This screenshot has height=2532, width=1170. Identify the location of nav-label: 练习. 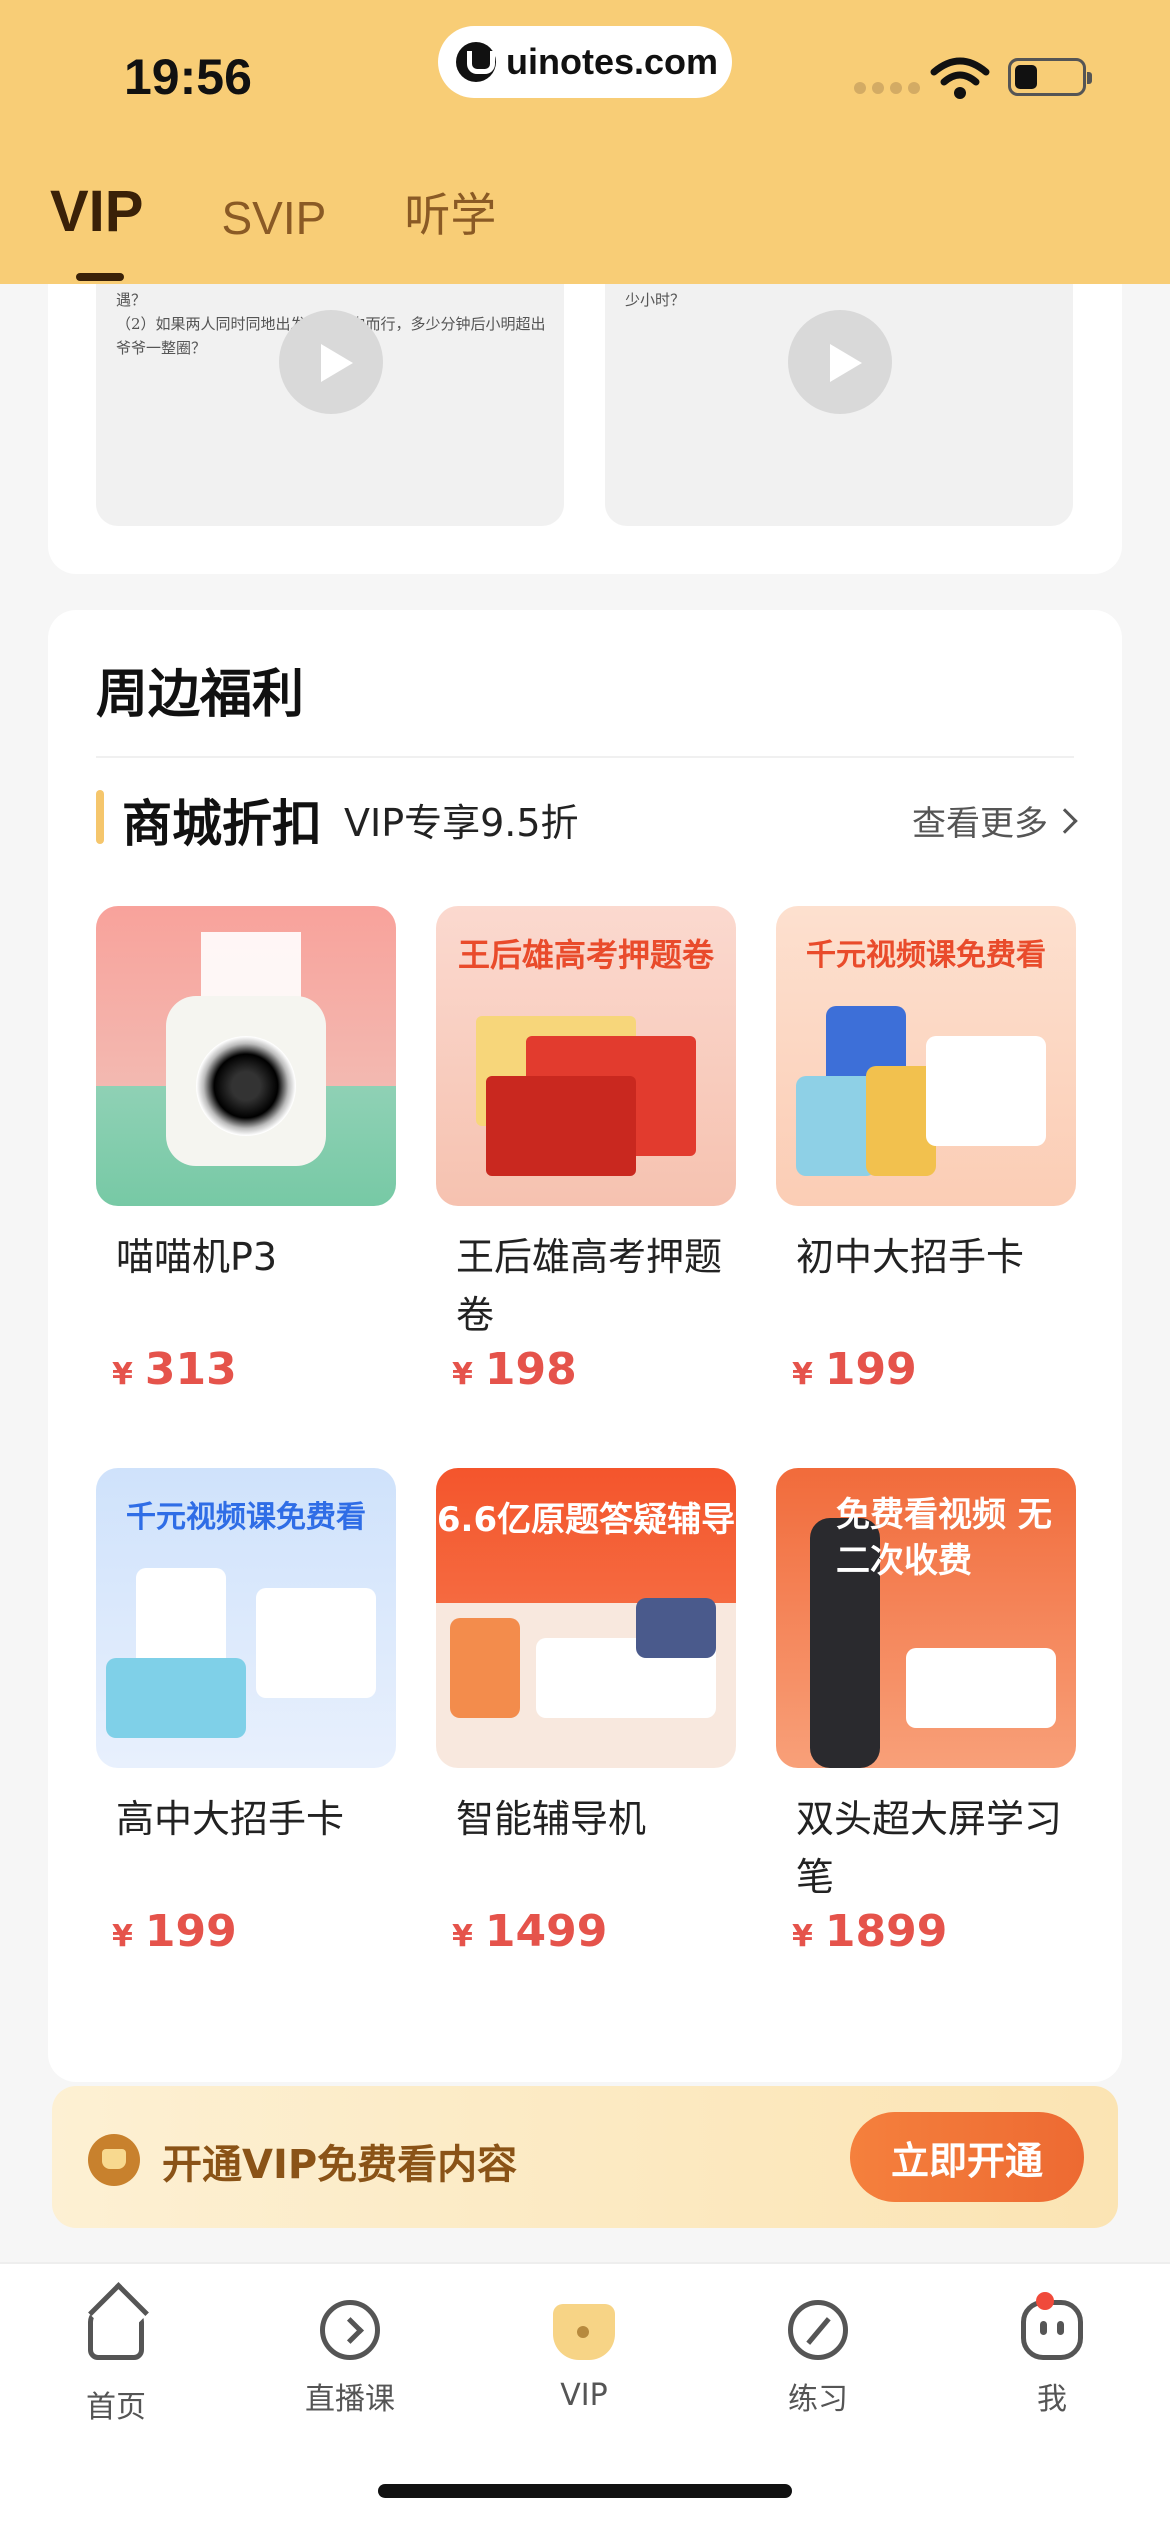
(818, 2399).